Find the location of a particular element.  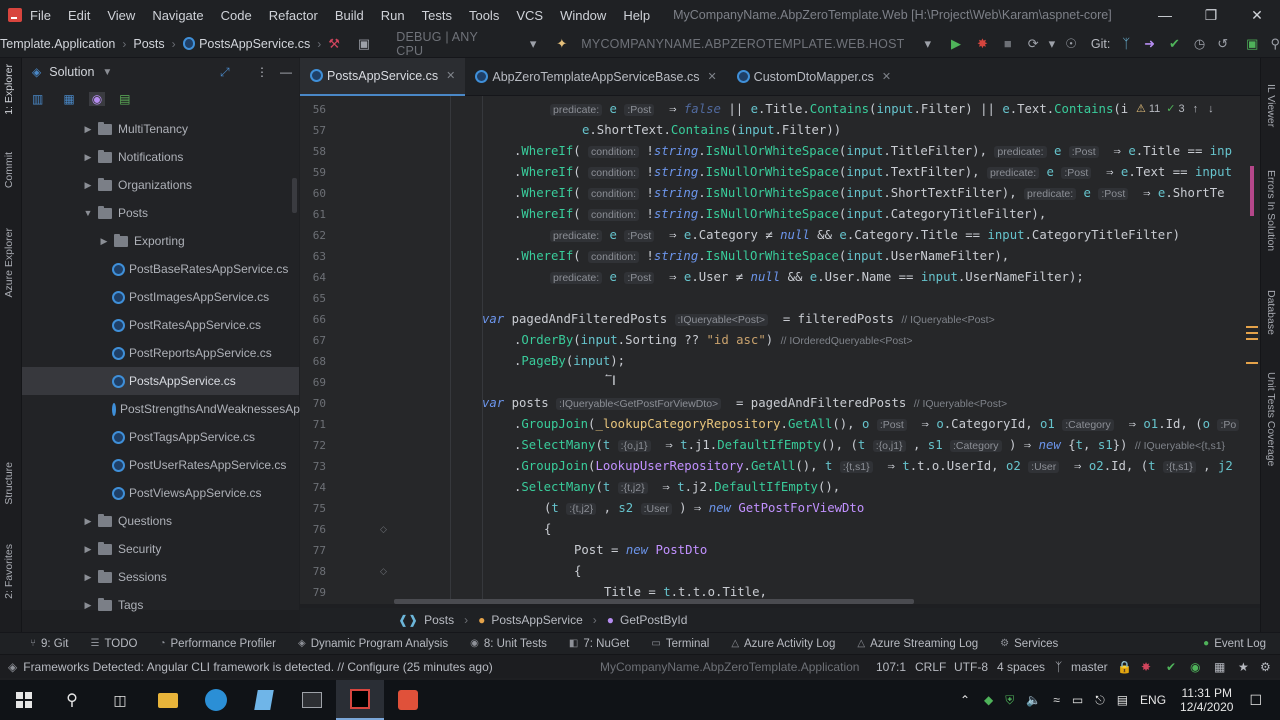

nav-crumb-project: Template.Application is located at coordinates (57, 44).